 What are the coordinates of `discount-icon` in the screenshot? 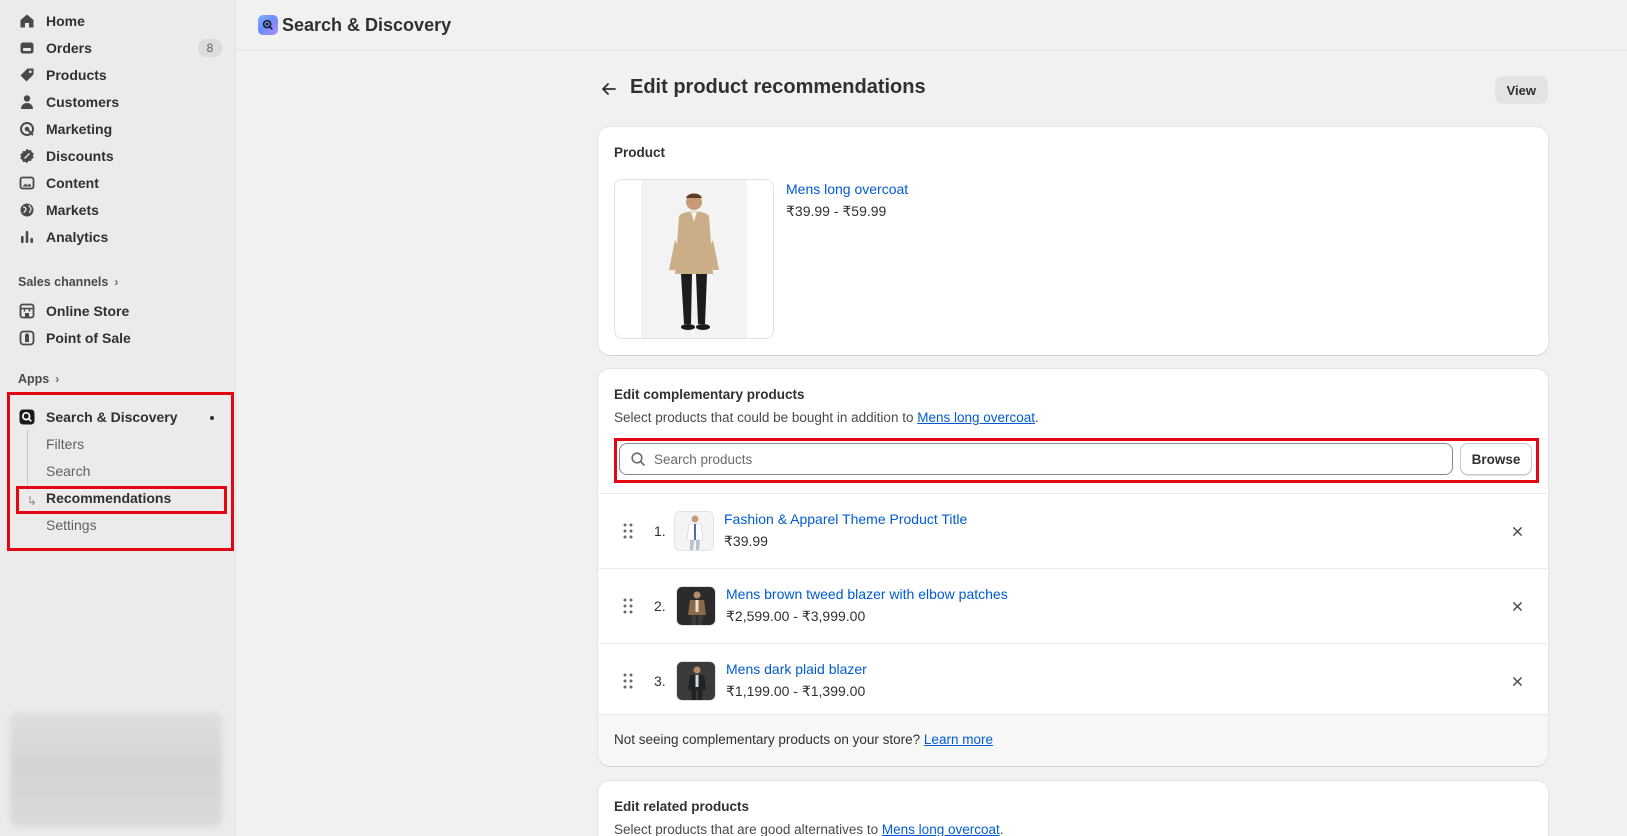 It's located at (27, 156).